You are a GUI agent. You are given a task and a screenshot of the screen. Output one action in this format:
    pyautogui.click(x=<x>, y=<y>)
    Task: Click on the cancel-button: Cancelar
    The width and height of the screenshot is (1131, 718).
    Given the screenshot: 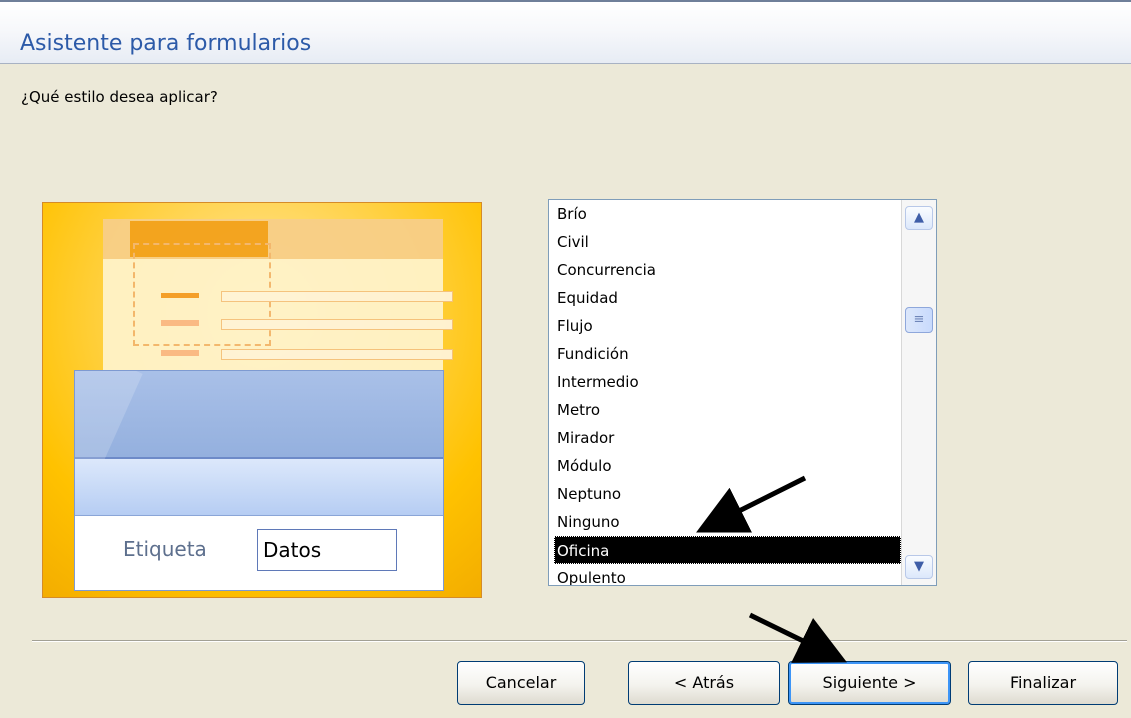 What is the action you would take?
    pyautogui.click(x=521, y=683)
    